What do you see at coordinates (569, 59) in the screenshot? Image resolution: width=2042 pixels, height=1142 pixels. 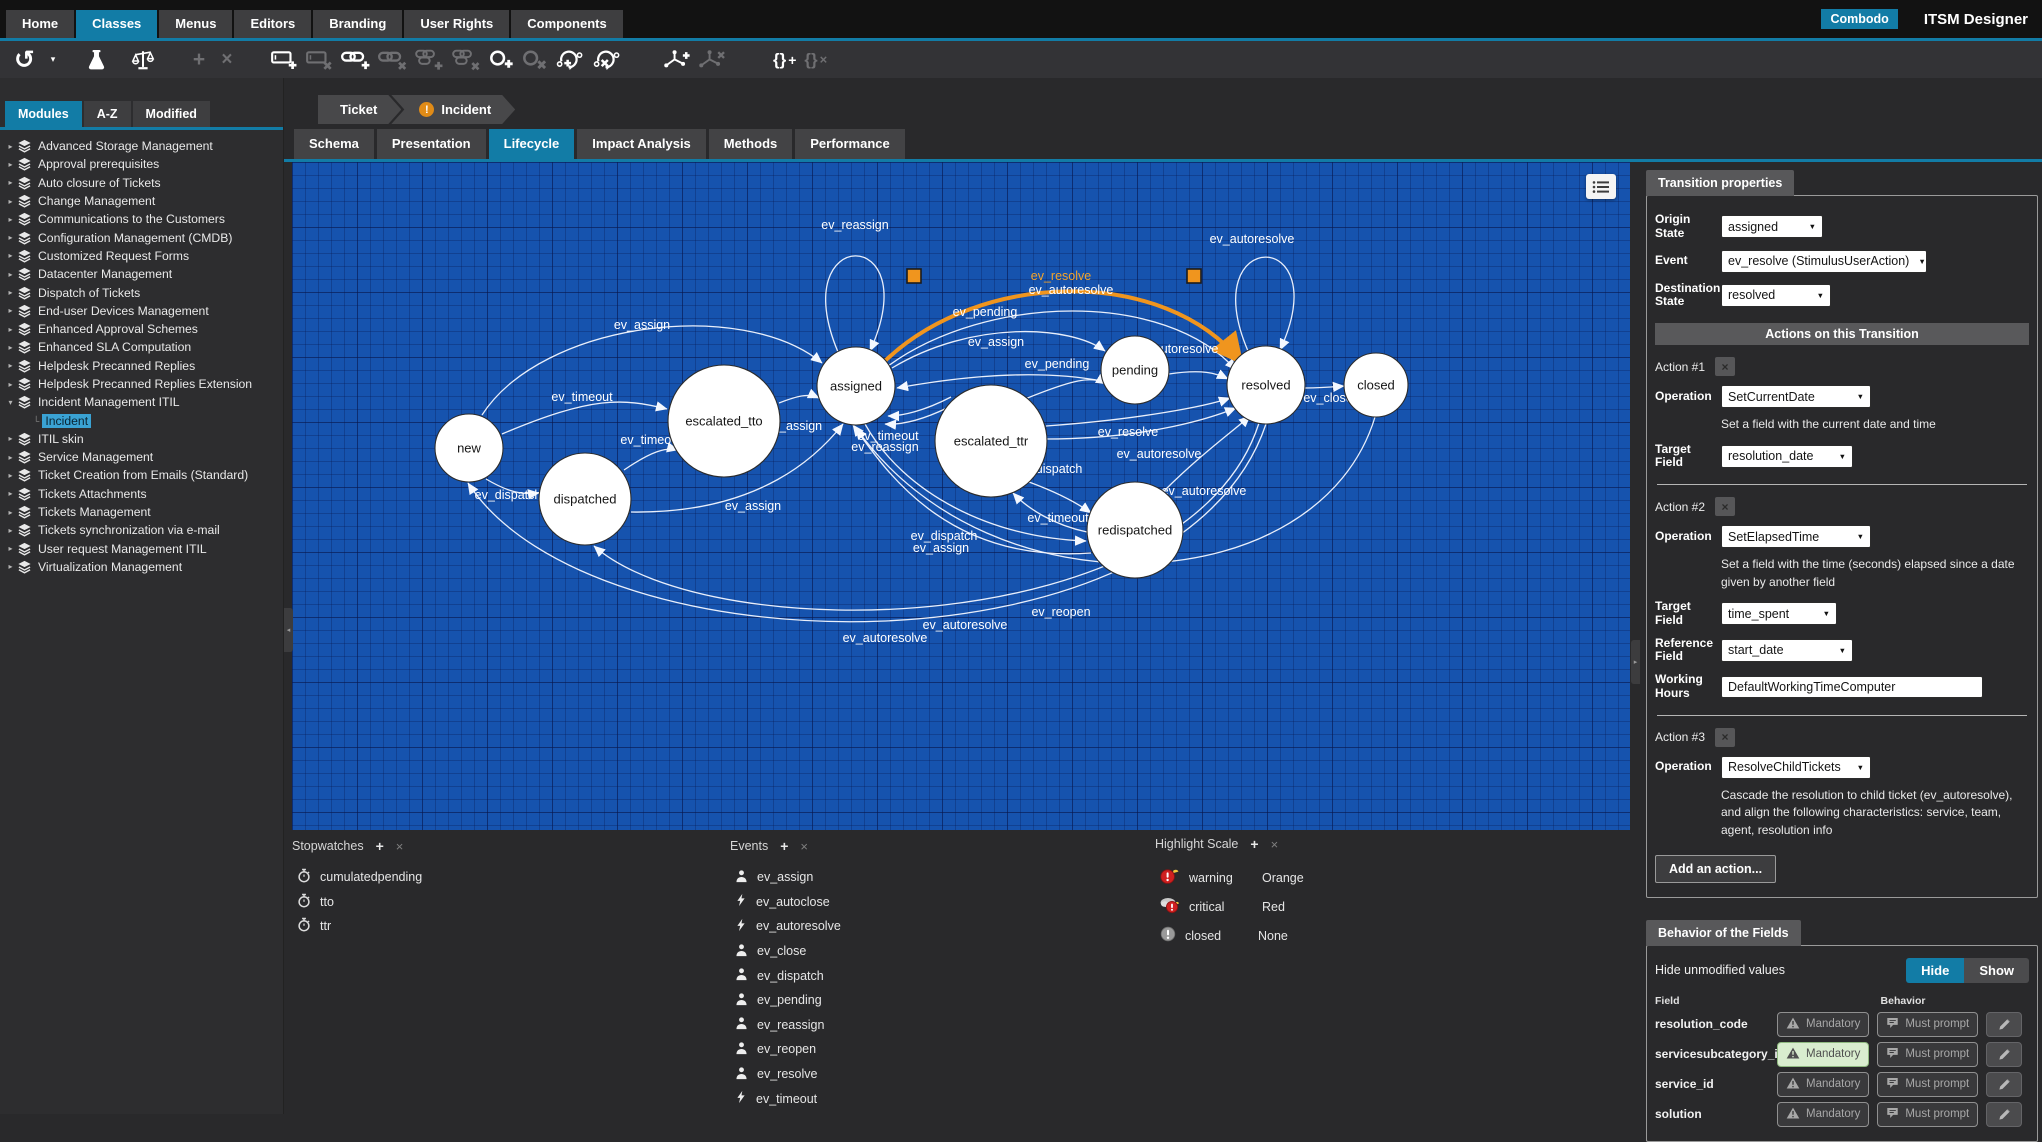 I see `add-transition-icon` at bounding box center [569, 59].